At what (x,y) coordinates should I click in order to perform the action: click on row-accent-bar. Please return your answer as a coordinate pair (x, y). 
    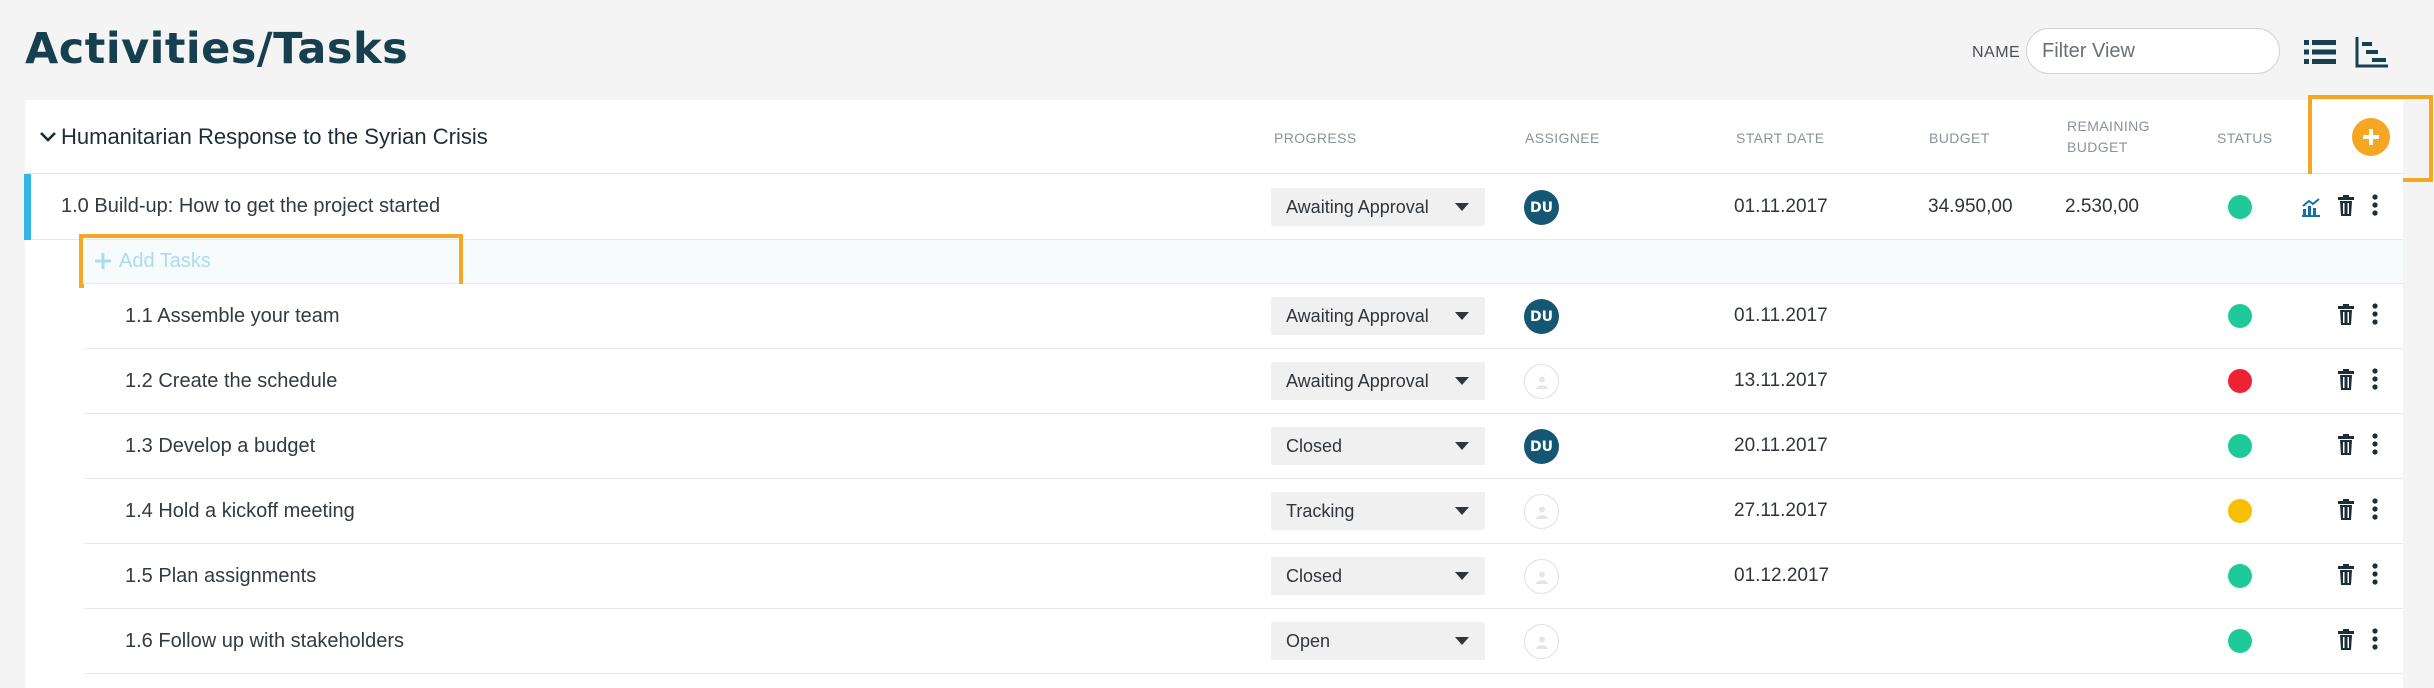
    Looking at the image, I should click on (27, 207).